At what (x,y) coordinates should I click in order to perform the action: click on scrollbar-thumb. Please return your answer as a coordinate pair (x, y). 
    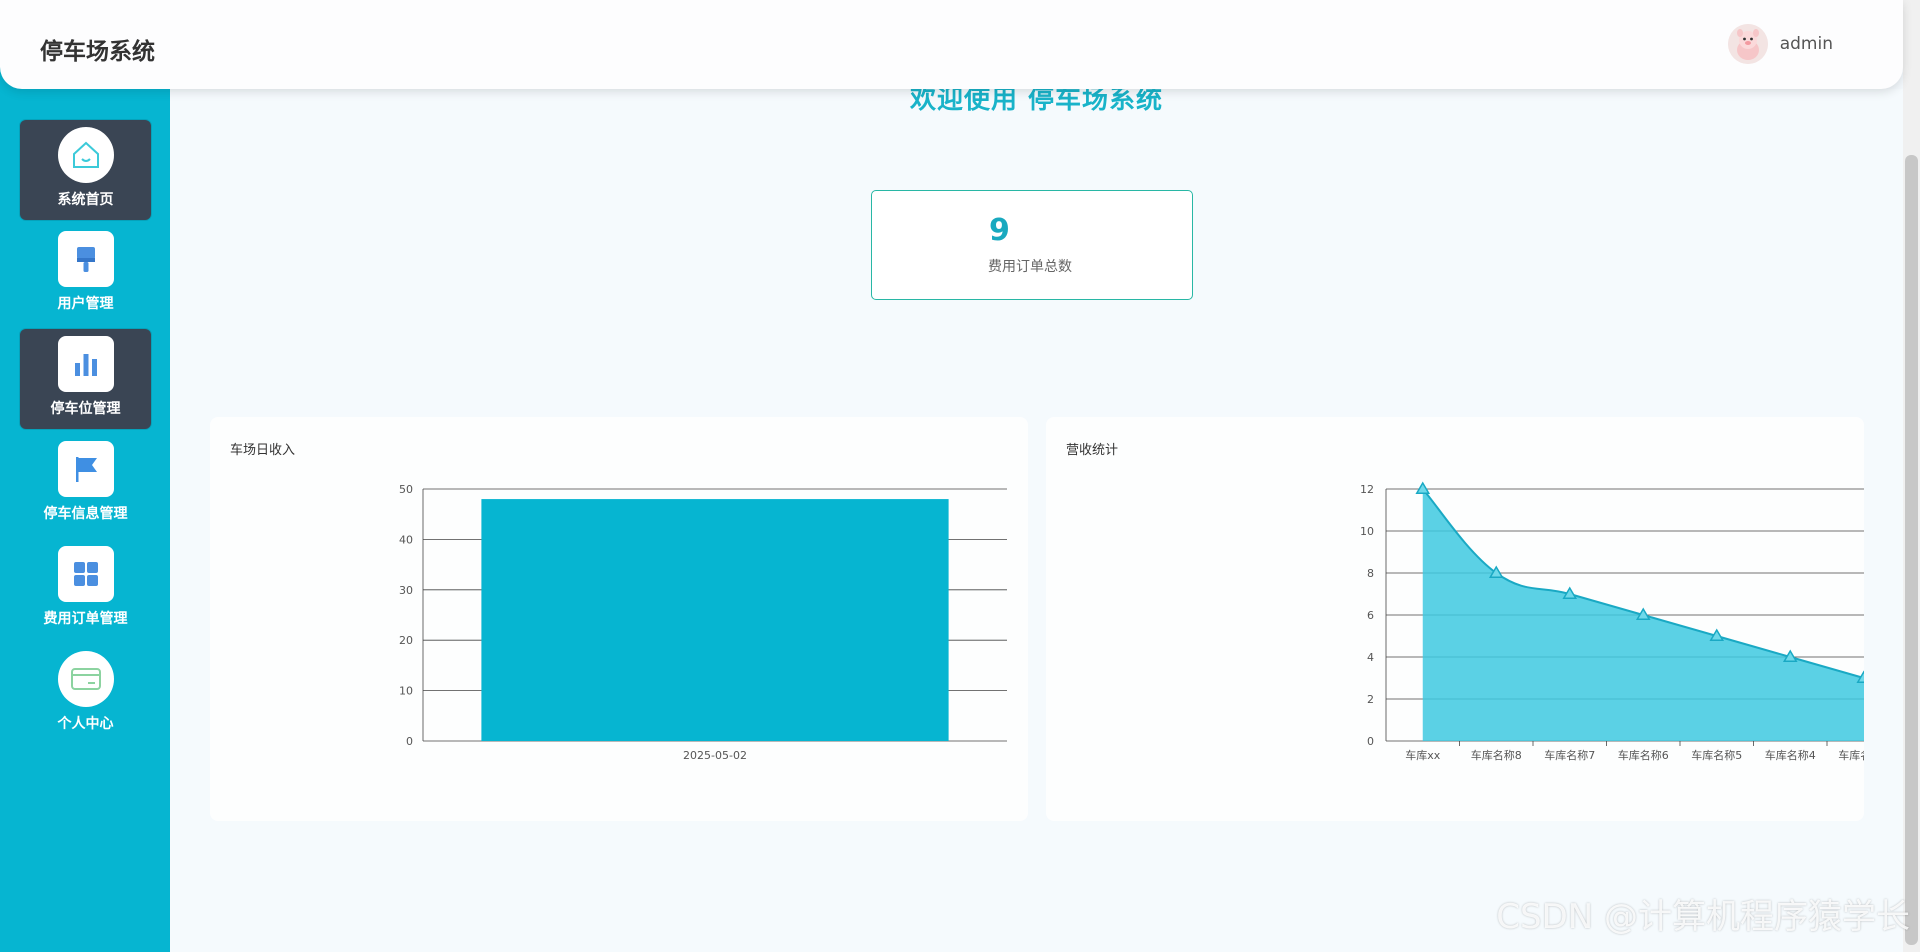
    Looking at the image, I should click on (1911, 550).